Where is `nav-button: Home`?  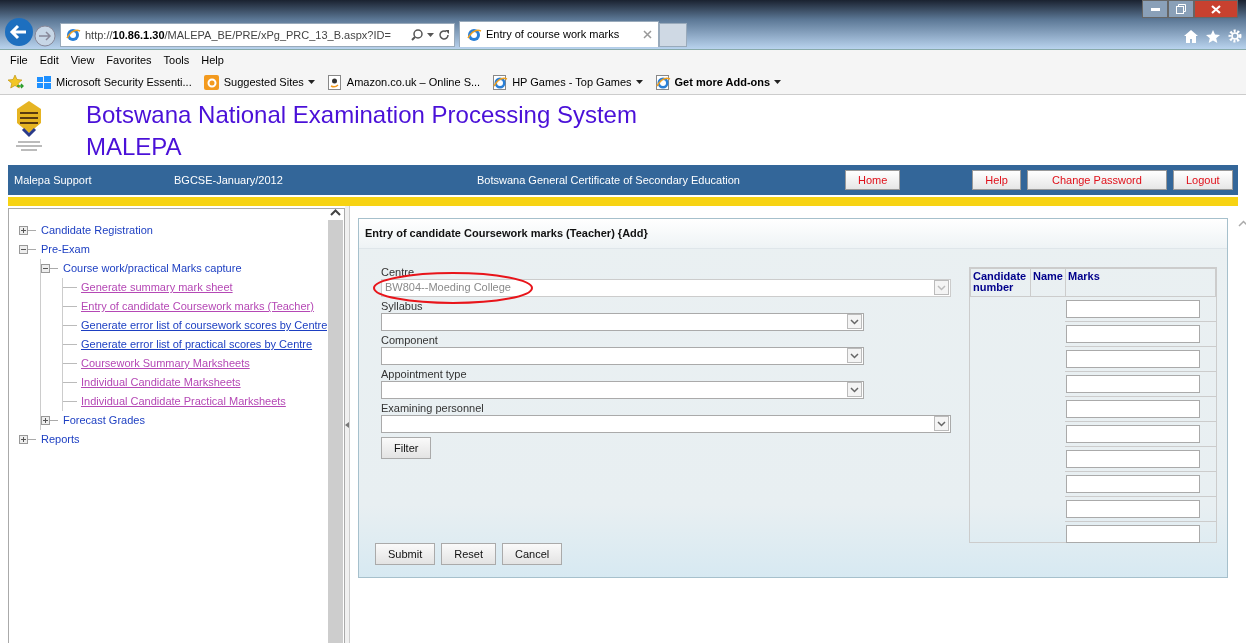
nav-button: Home is located at coordinates (872, 180).